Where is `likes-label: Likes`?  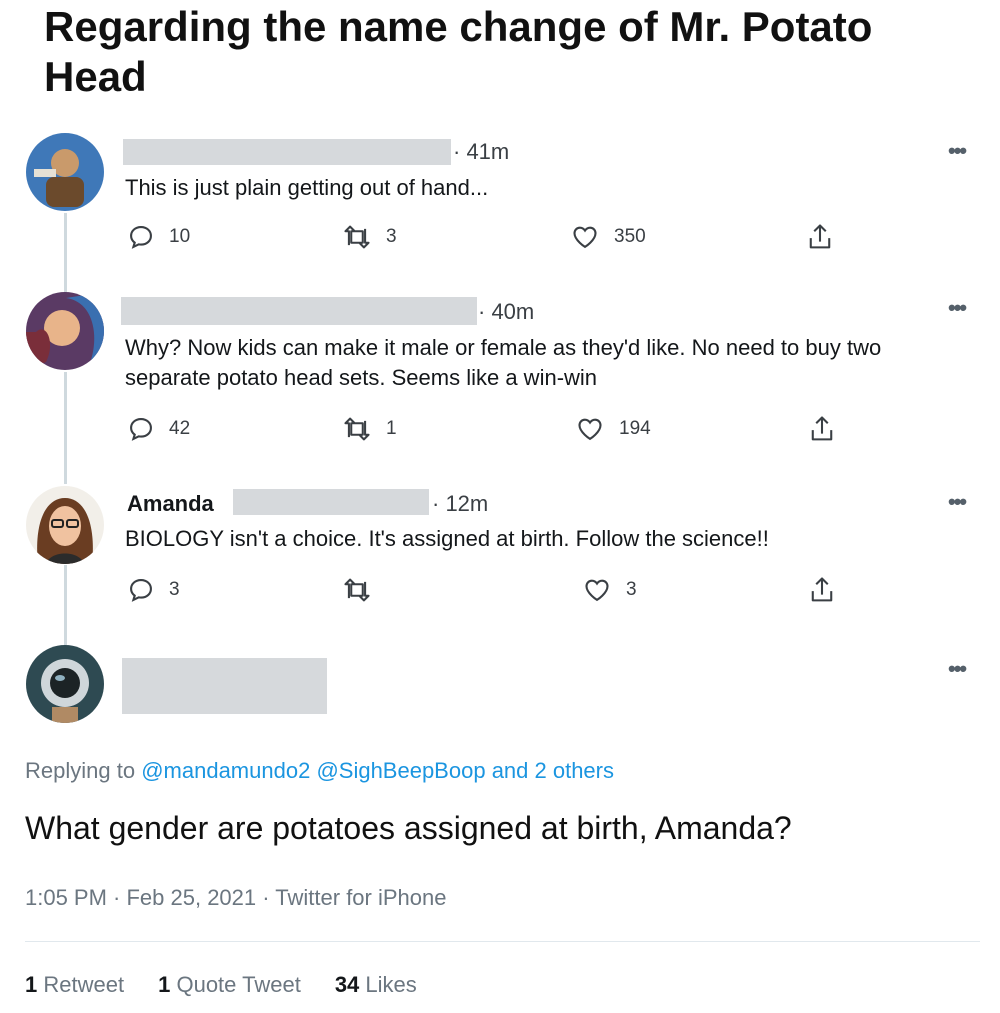 likes-label: Likes is located at coordinates (391, 984).